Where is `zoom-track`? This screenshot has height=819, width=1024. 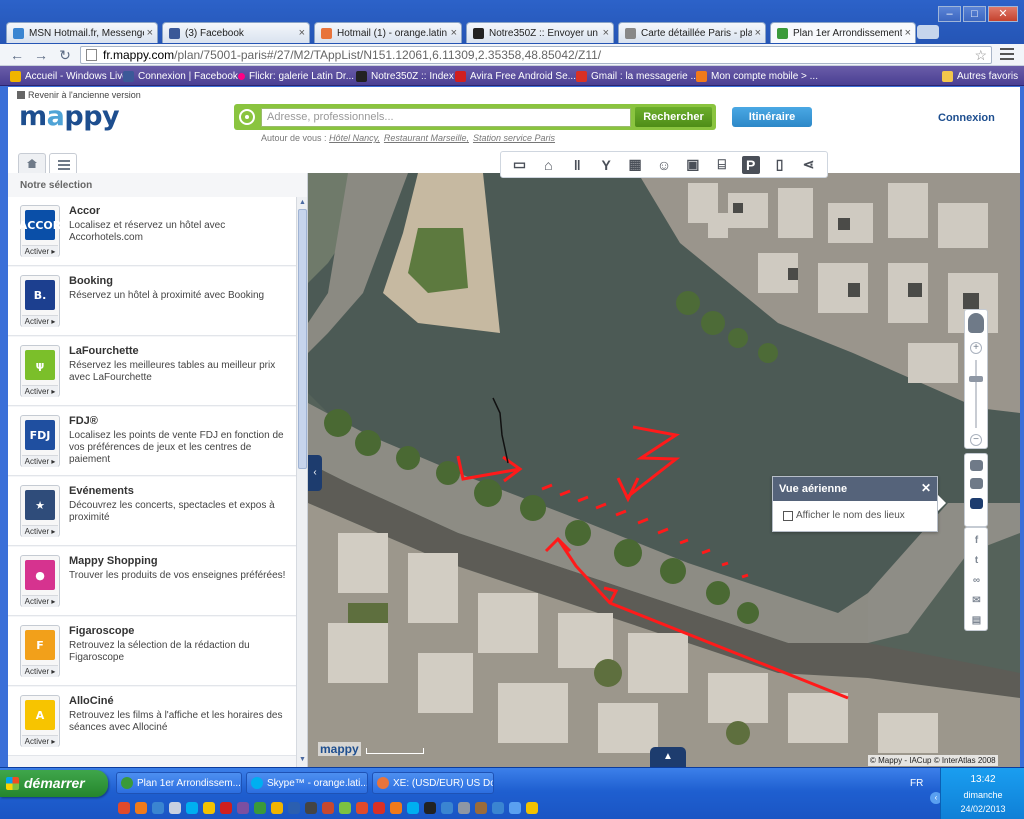 zoom-track is located at coordinates (976, 394).